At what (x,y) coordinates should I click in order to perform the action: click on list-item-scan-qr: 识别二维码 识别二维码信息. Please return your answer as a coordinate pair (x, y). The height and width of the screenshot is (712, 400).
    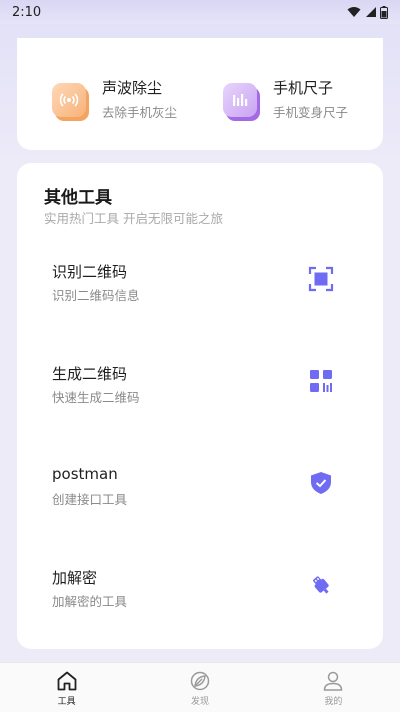
    Looking at the image, I should click on (200, 296).